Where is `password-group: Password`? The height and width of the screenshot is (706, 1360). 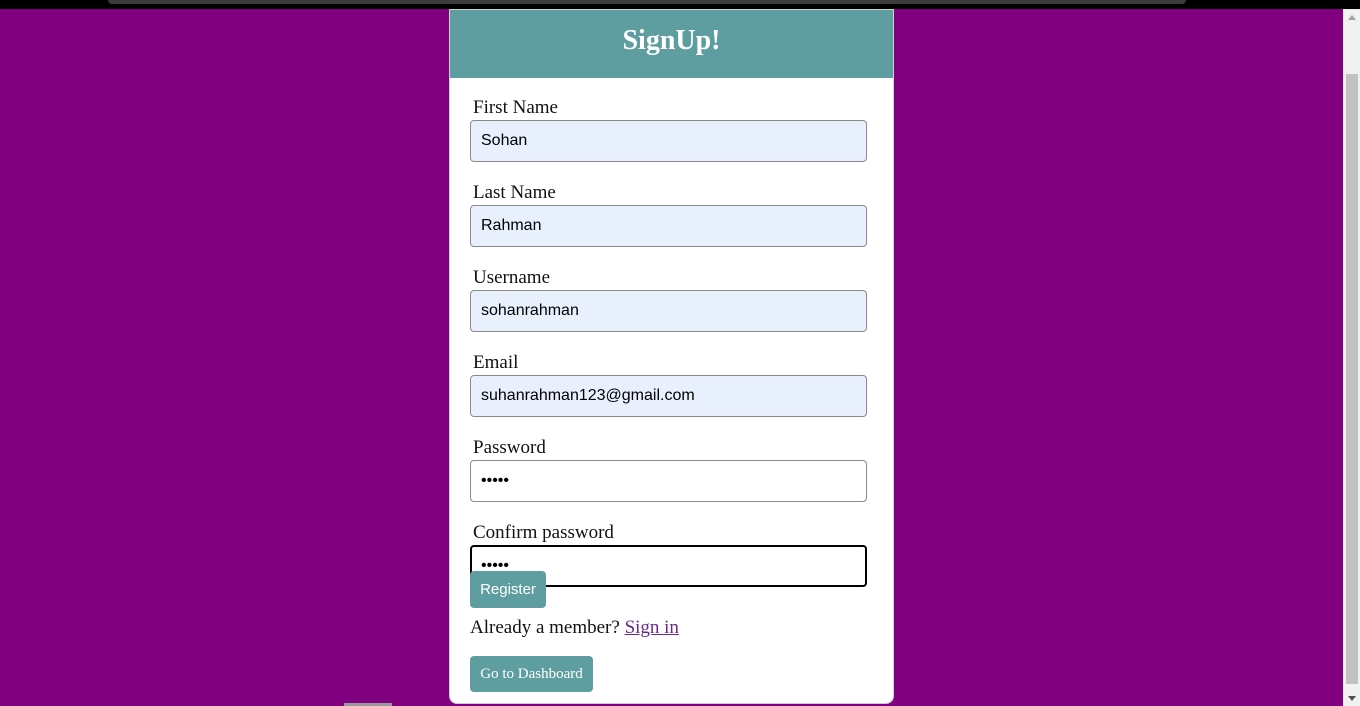 password-group: Password is located at coordinates (669, 474).